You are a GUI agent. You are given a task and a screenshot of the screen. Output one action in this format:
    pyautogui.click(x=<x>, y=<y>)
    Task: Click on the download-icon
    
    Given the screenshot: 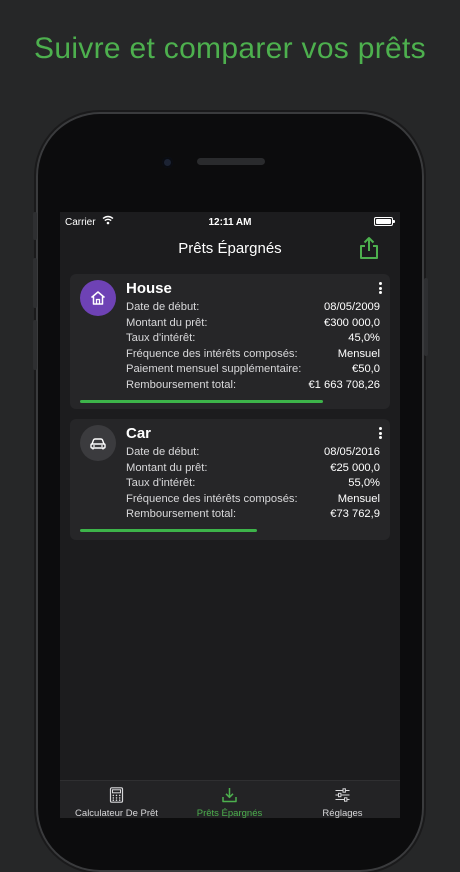 What is the action you would take?
    pyautogui.click(x=229, y=795)
    